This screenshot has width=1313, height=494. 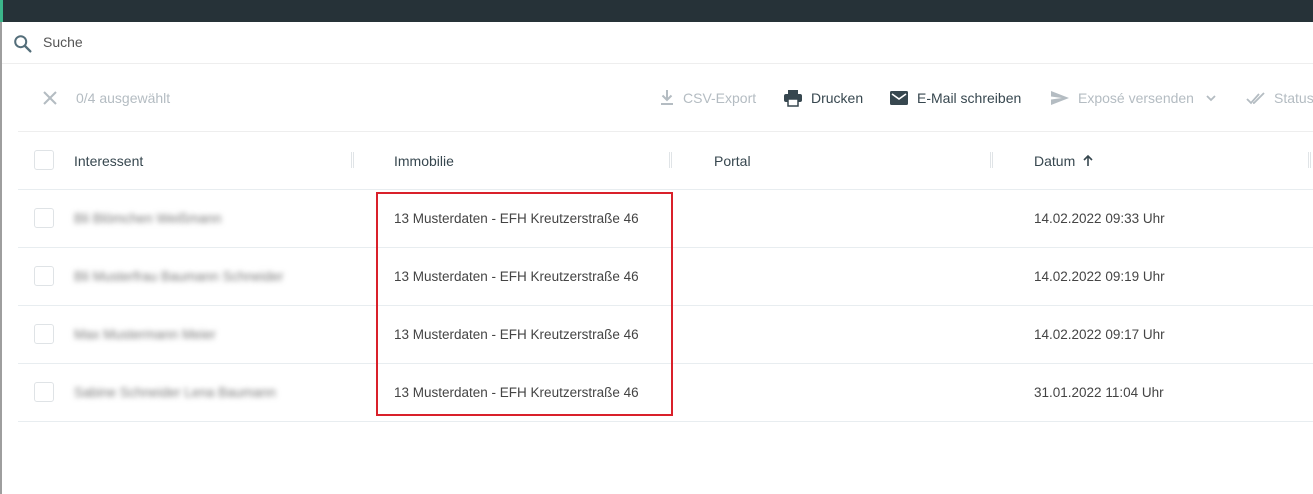 What do you see at coordinates (50, 98) in the screenshot?
I see `close-icon` at bounding box center [50, 98].